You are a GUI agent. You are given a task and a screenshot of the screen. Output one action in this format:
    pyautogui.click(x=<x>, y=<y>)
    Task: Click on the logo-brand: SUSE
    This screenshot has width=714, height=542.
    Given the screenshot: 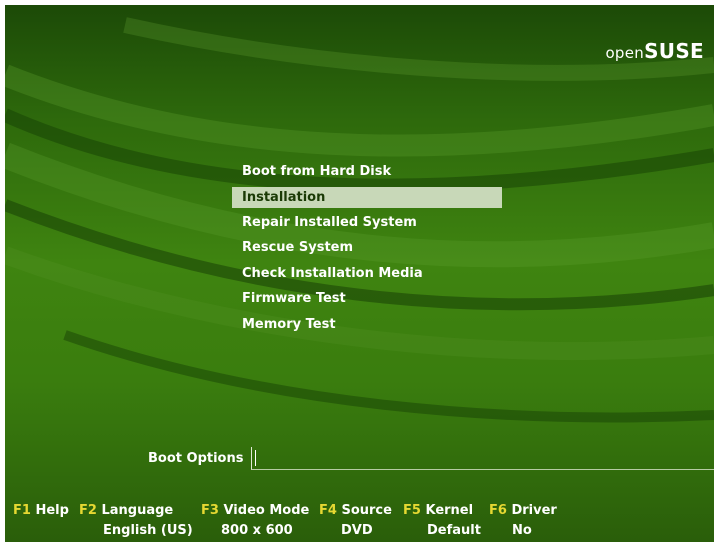 What is the action you would take?
    pyautogui.click(x=674, y=51)
    